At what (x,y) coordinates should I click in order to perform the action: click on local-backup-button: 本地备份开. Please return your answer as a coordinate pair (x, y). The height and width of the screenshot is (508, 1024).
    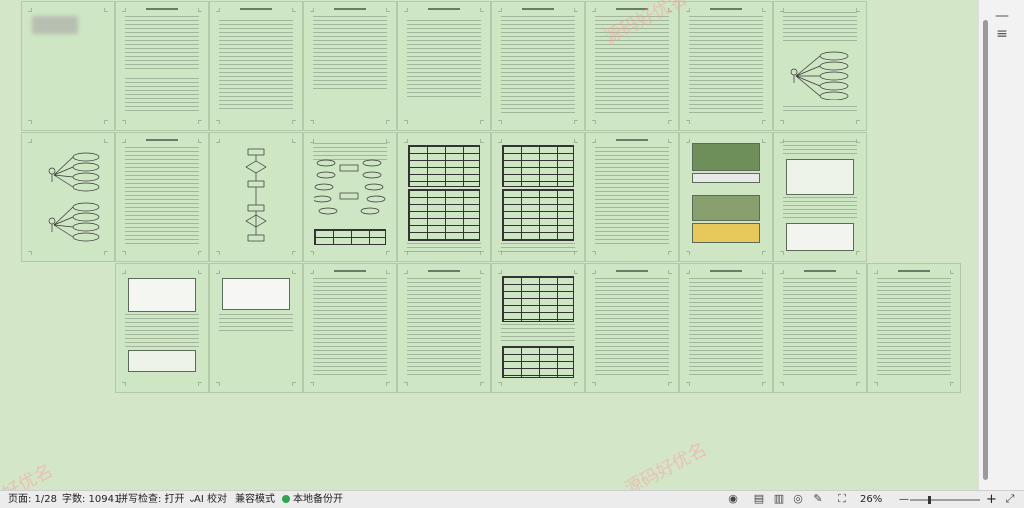
    Looking at the image, I should click on (312, 499).